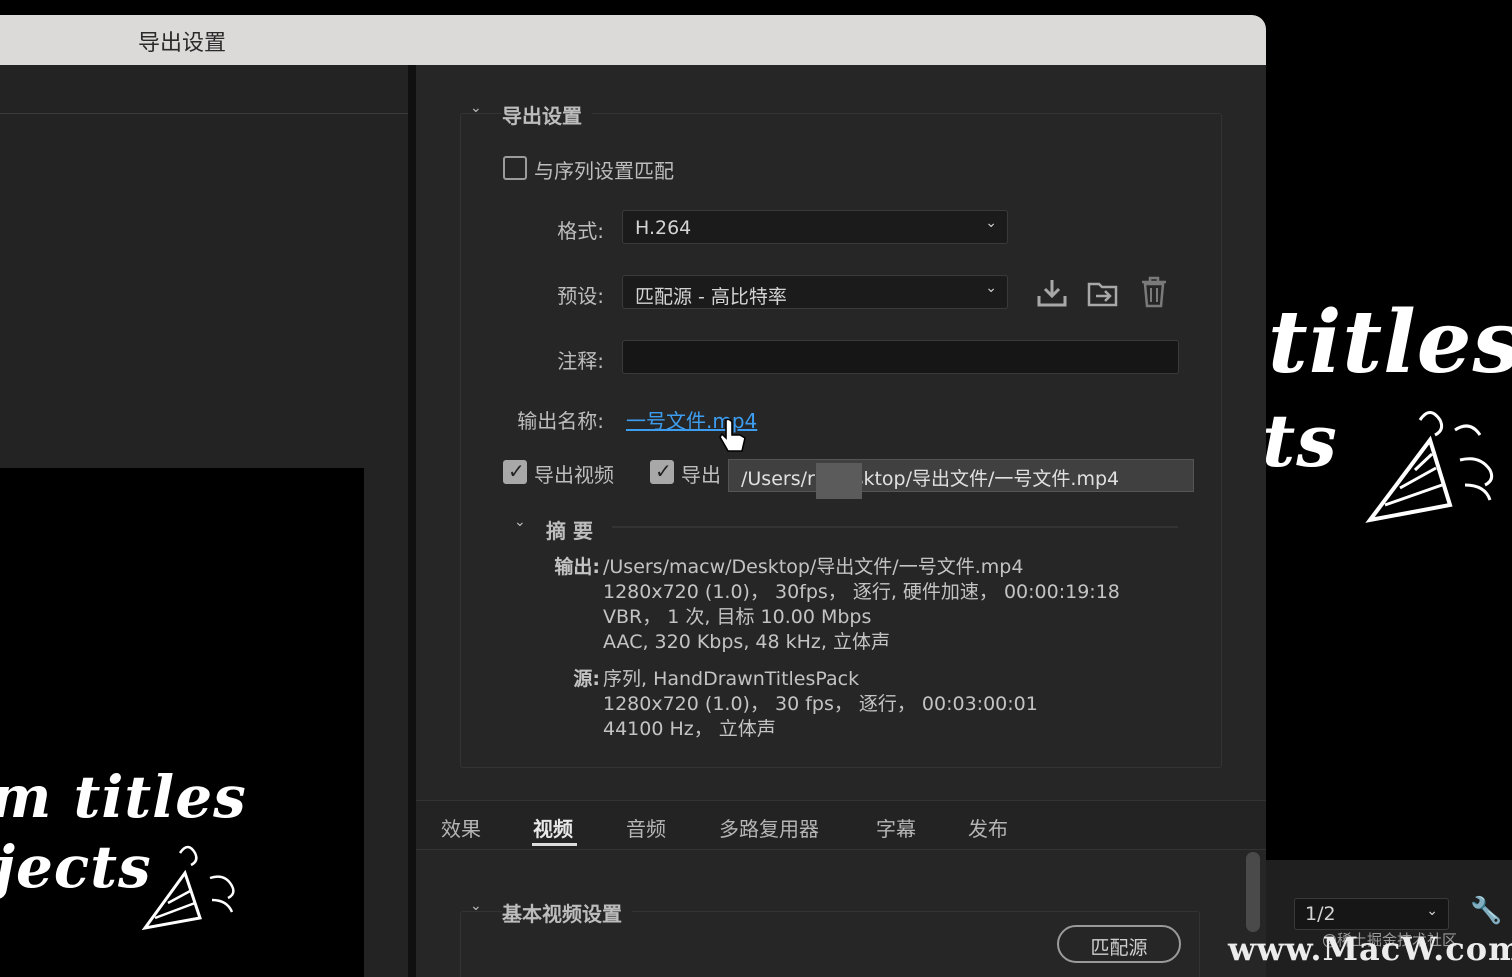 This screenshot has height=977, width=1512. I want to click on comment-input, so click(900, 357).